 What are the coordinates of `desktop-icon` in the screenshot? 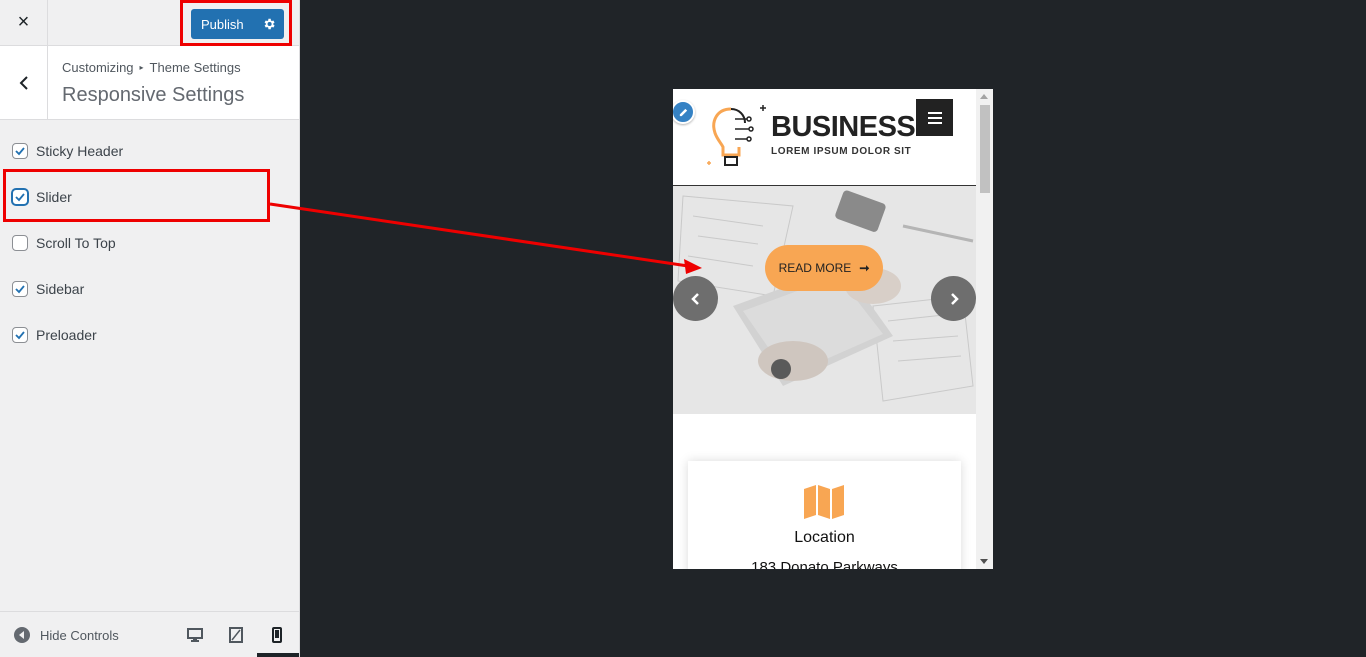 It's located at (195, 634).